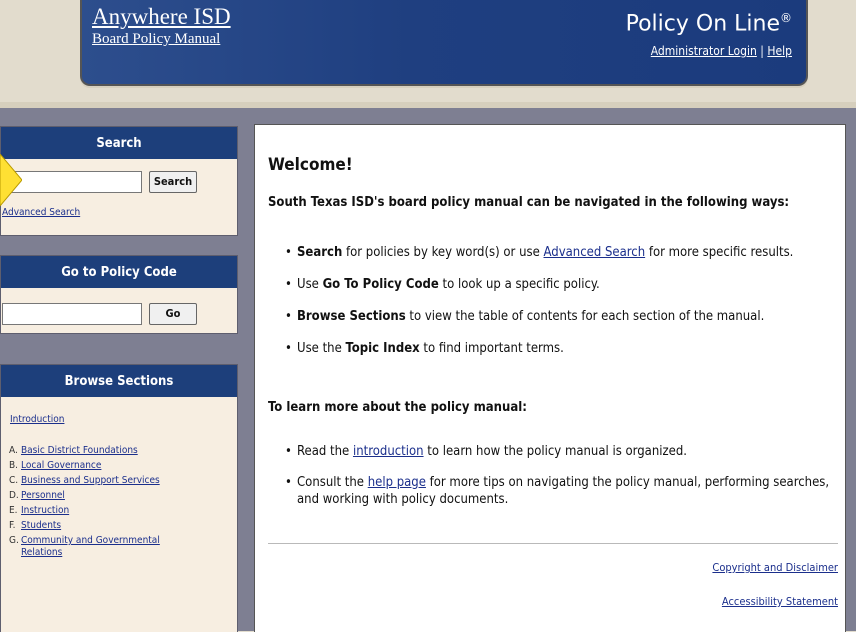  What do you see at coordinates (320, 252) in the screenshot?
I see `way-search-bold: Search` at bounding box center [320, 252].